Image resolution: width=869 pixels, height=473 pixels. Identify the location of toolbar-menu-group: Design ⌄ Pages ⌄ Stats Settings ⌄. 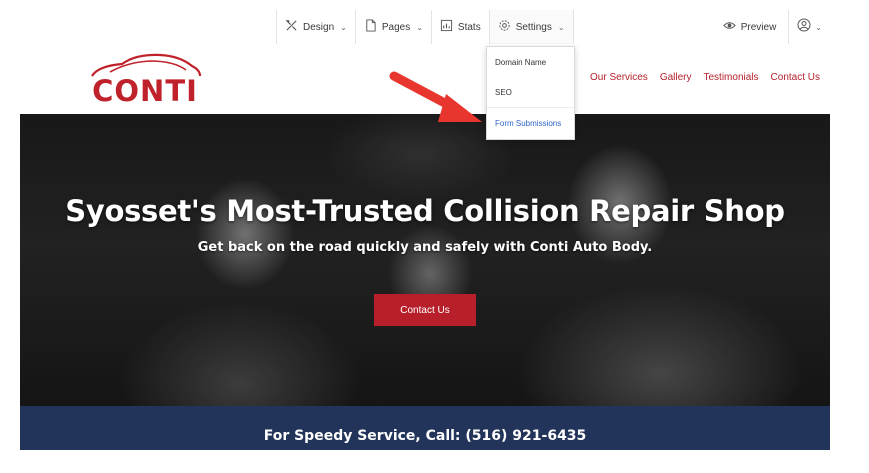
(425, 27).